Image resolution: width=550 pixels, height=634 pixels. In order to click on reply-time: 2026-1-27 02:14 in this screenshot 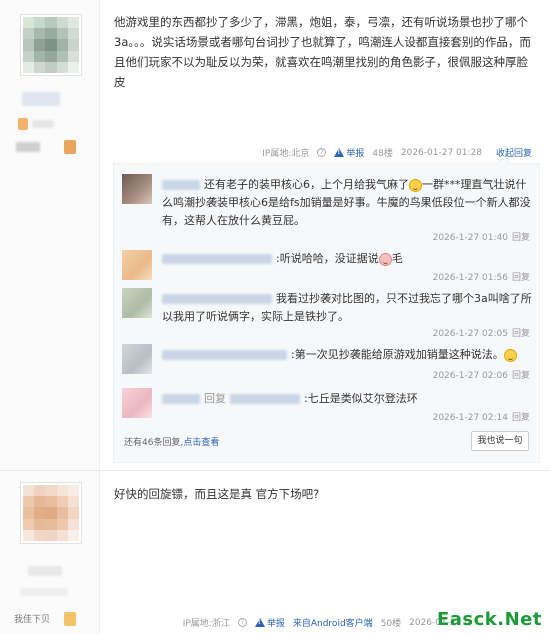, I will do `click(470, 418)`.